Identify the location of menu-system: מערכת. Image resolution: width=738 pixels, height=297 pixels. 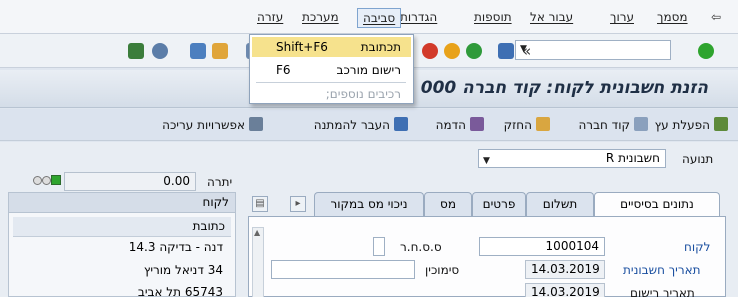
(320, 17).